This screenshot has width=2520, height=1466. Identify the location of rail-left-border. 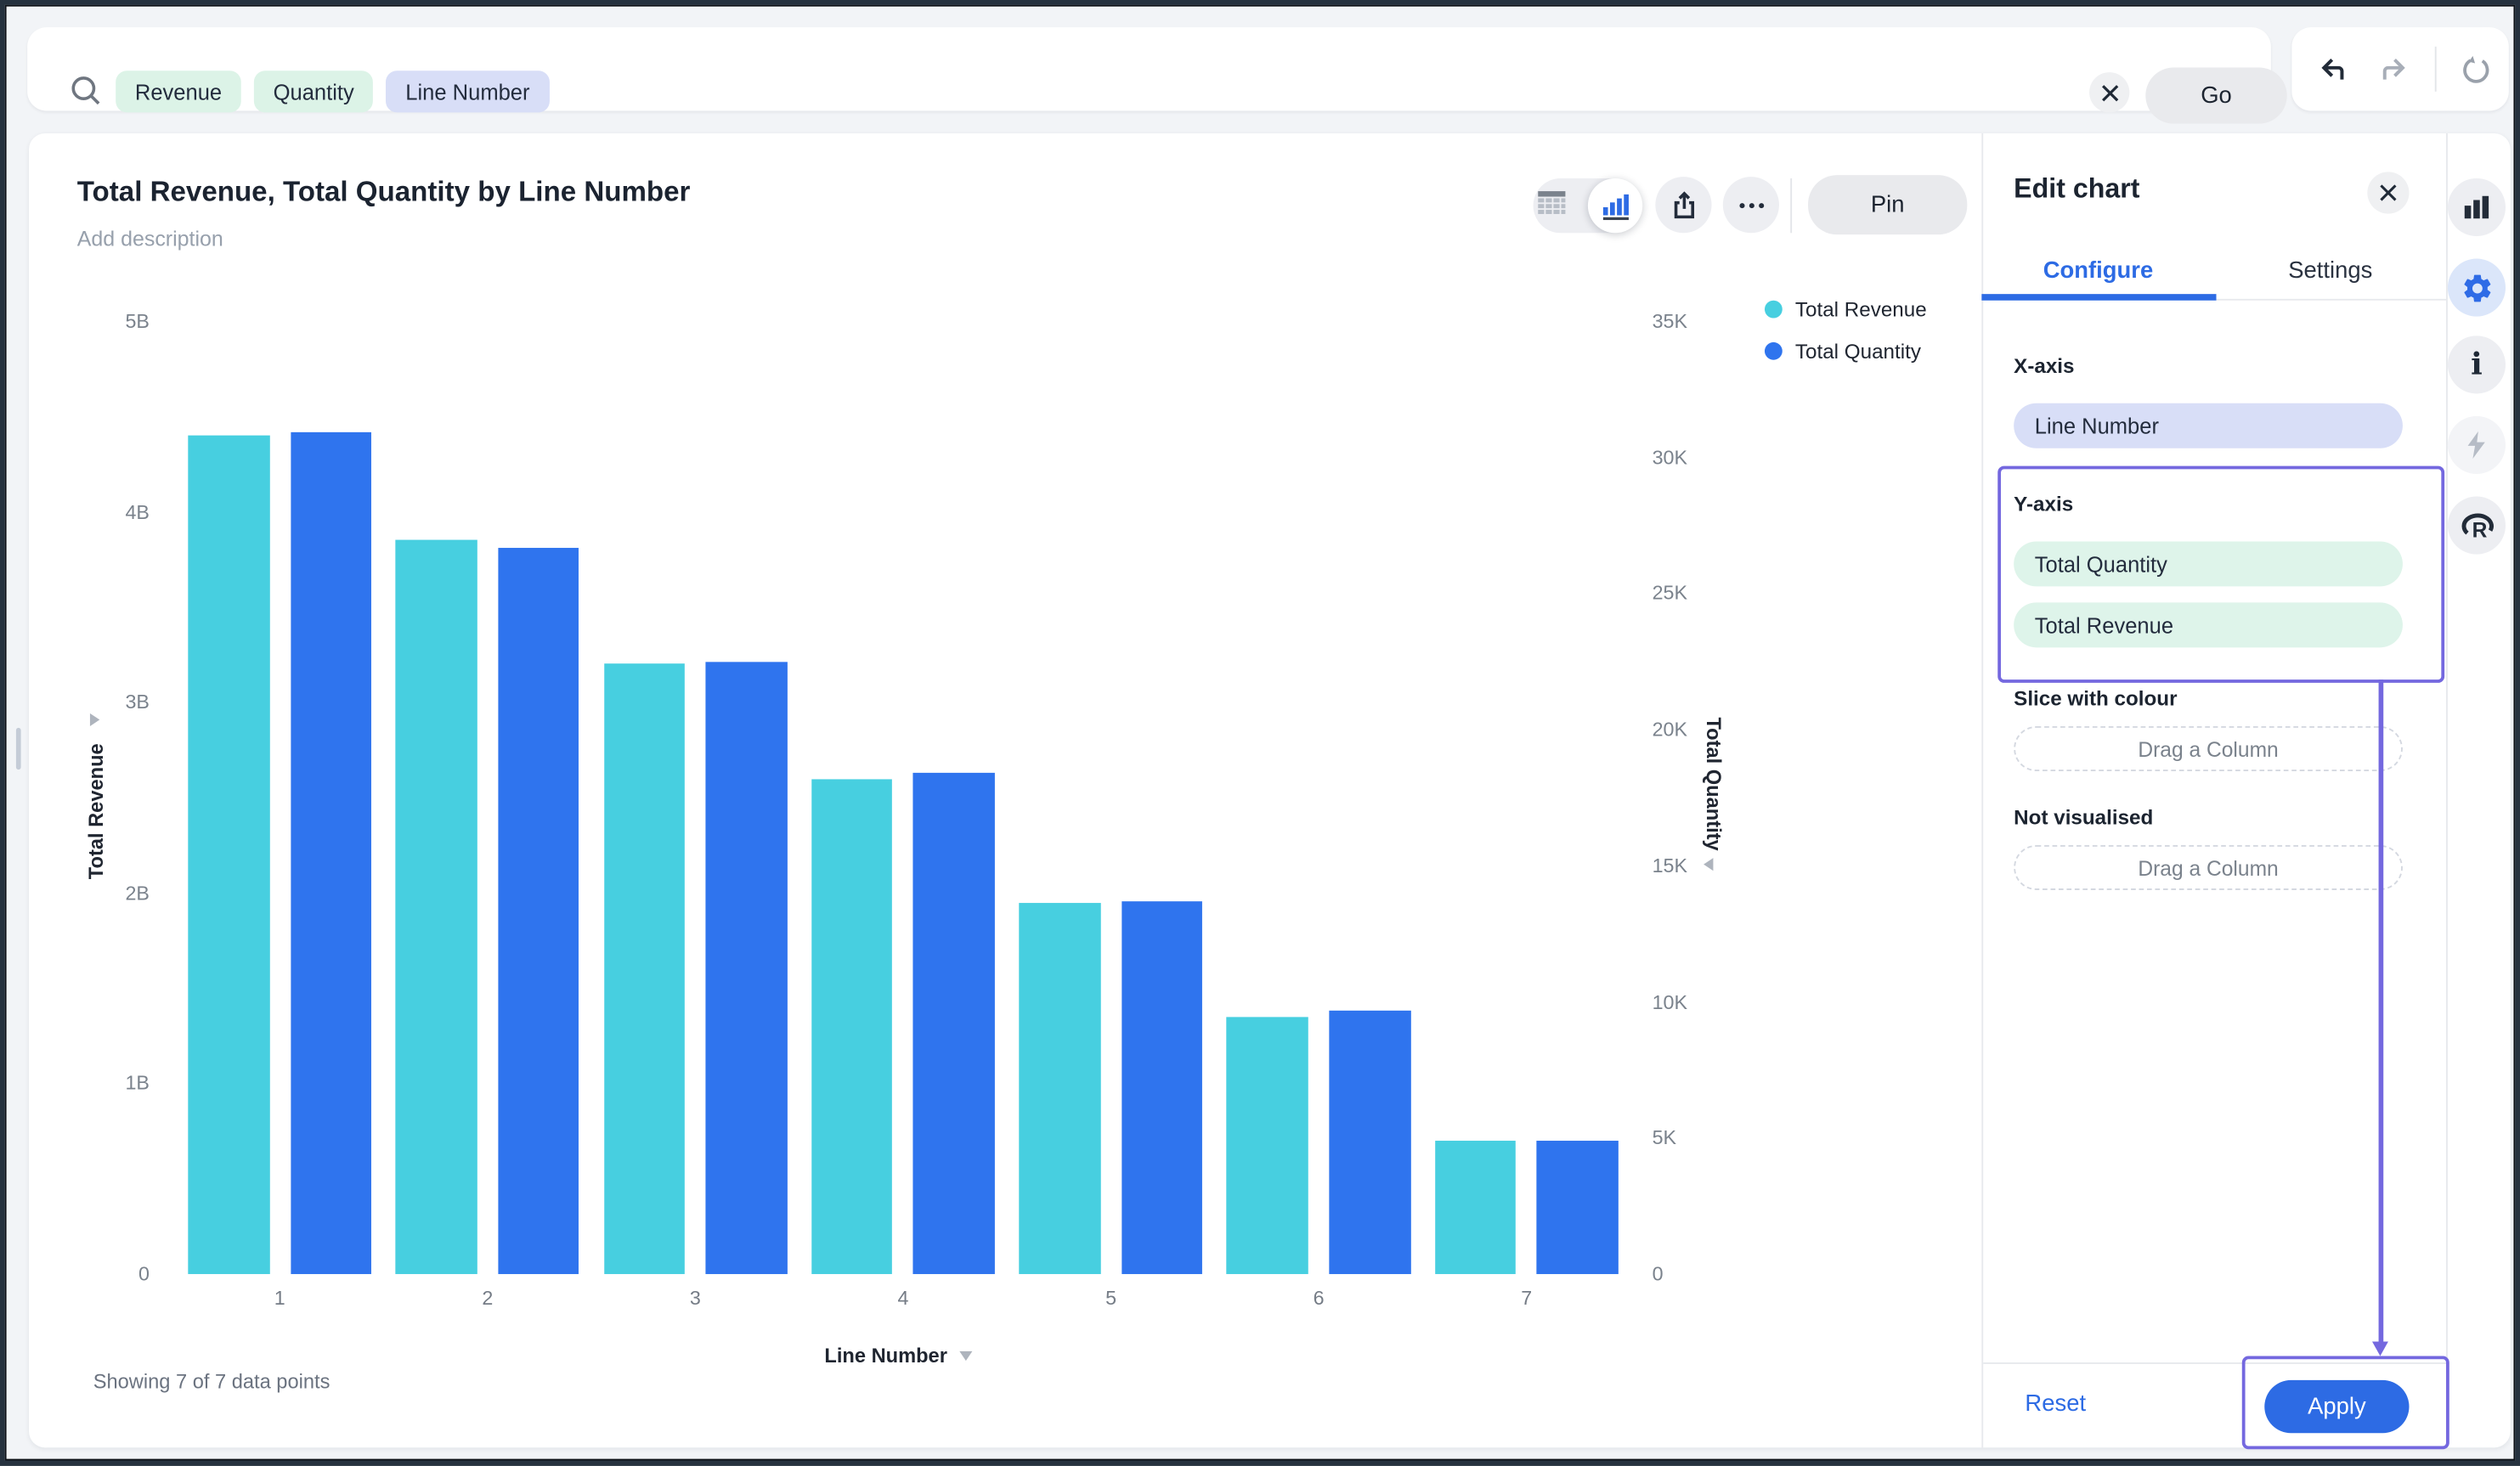
(2447, 790).